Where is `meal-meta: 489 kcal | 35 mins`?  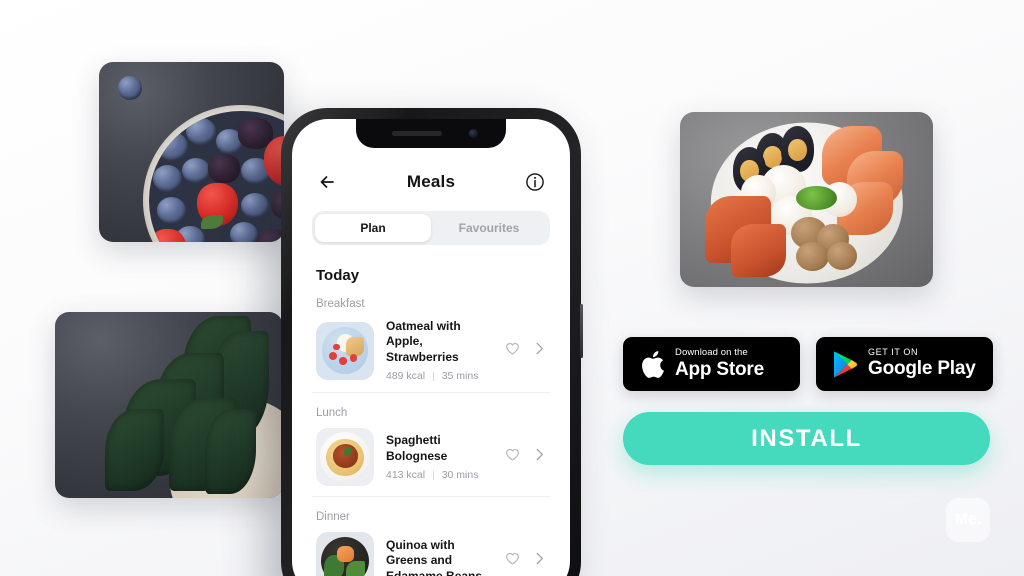 meal-meta: 489 kcal | 35 mins is located at coordinates (441, 376).